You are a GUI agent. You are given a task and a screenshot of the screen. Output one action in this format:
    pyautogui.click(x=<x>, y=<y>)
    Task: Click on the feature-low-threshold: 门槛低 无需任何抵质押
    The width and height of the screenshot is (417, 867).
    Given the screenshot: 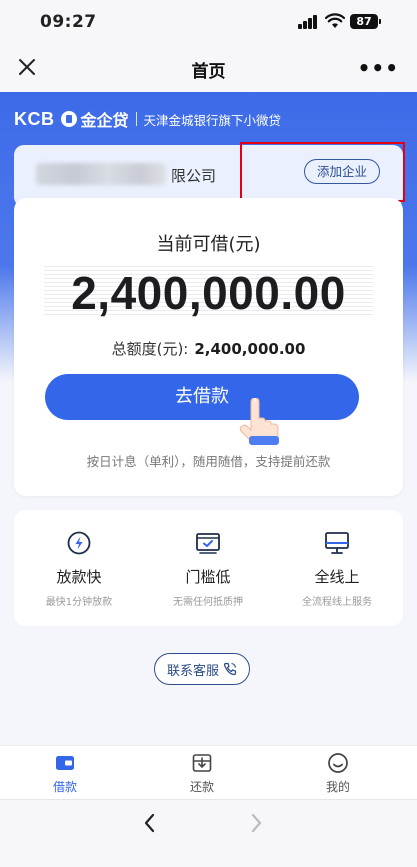 What is the action you would take?
    pyautogui.click(x=208, y=569)
    